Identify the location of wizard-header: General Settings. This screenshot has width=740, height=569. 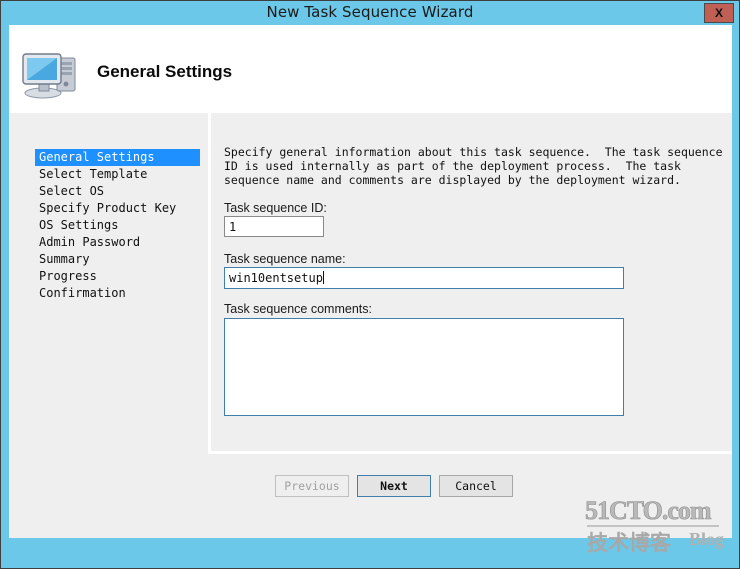
(370, 67).